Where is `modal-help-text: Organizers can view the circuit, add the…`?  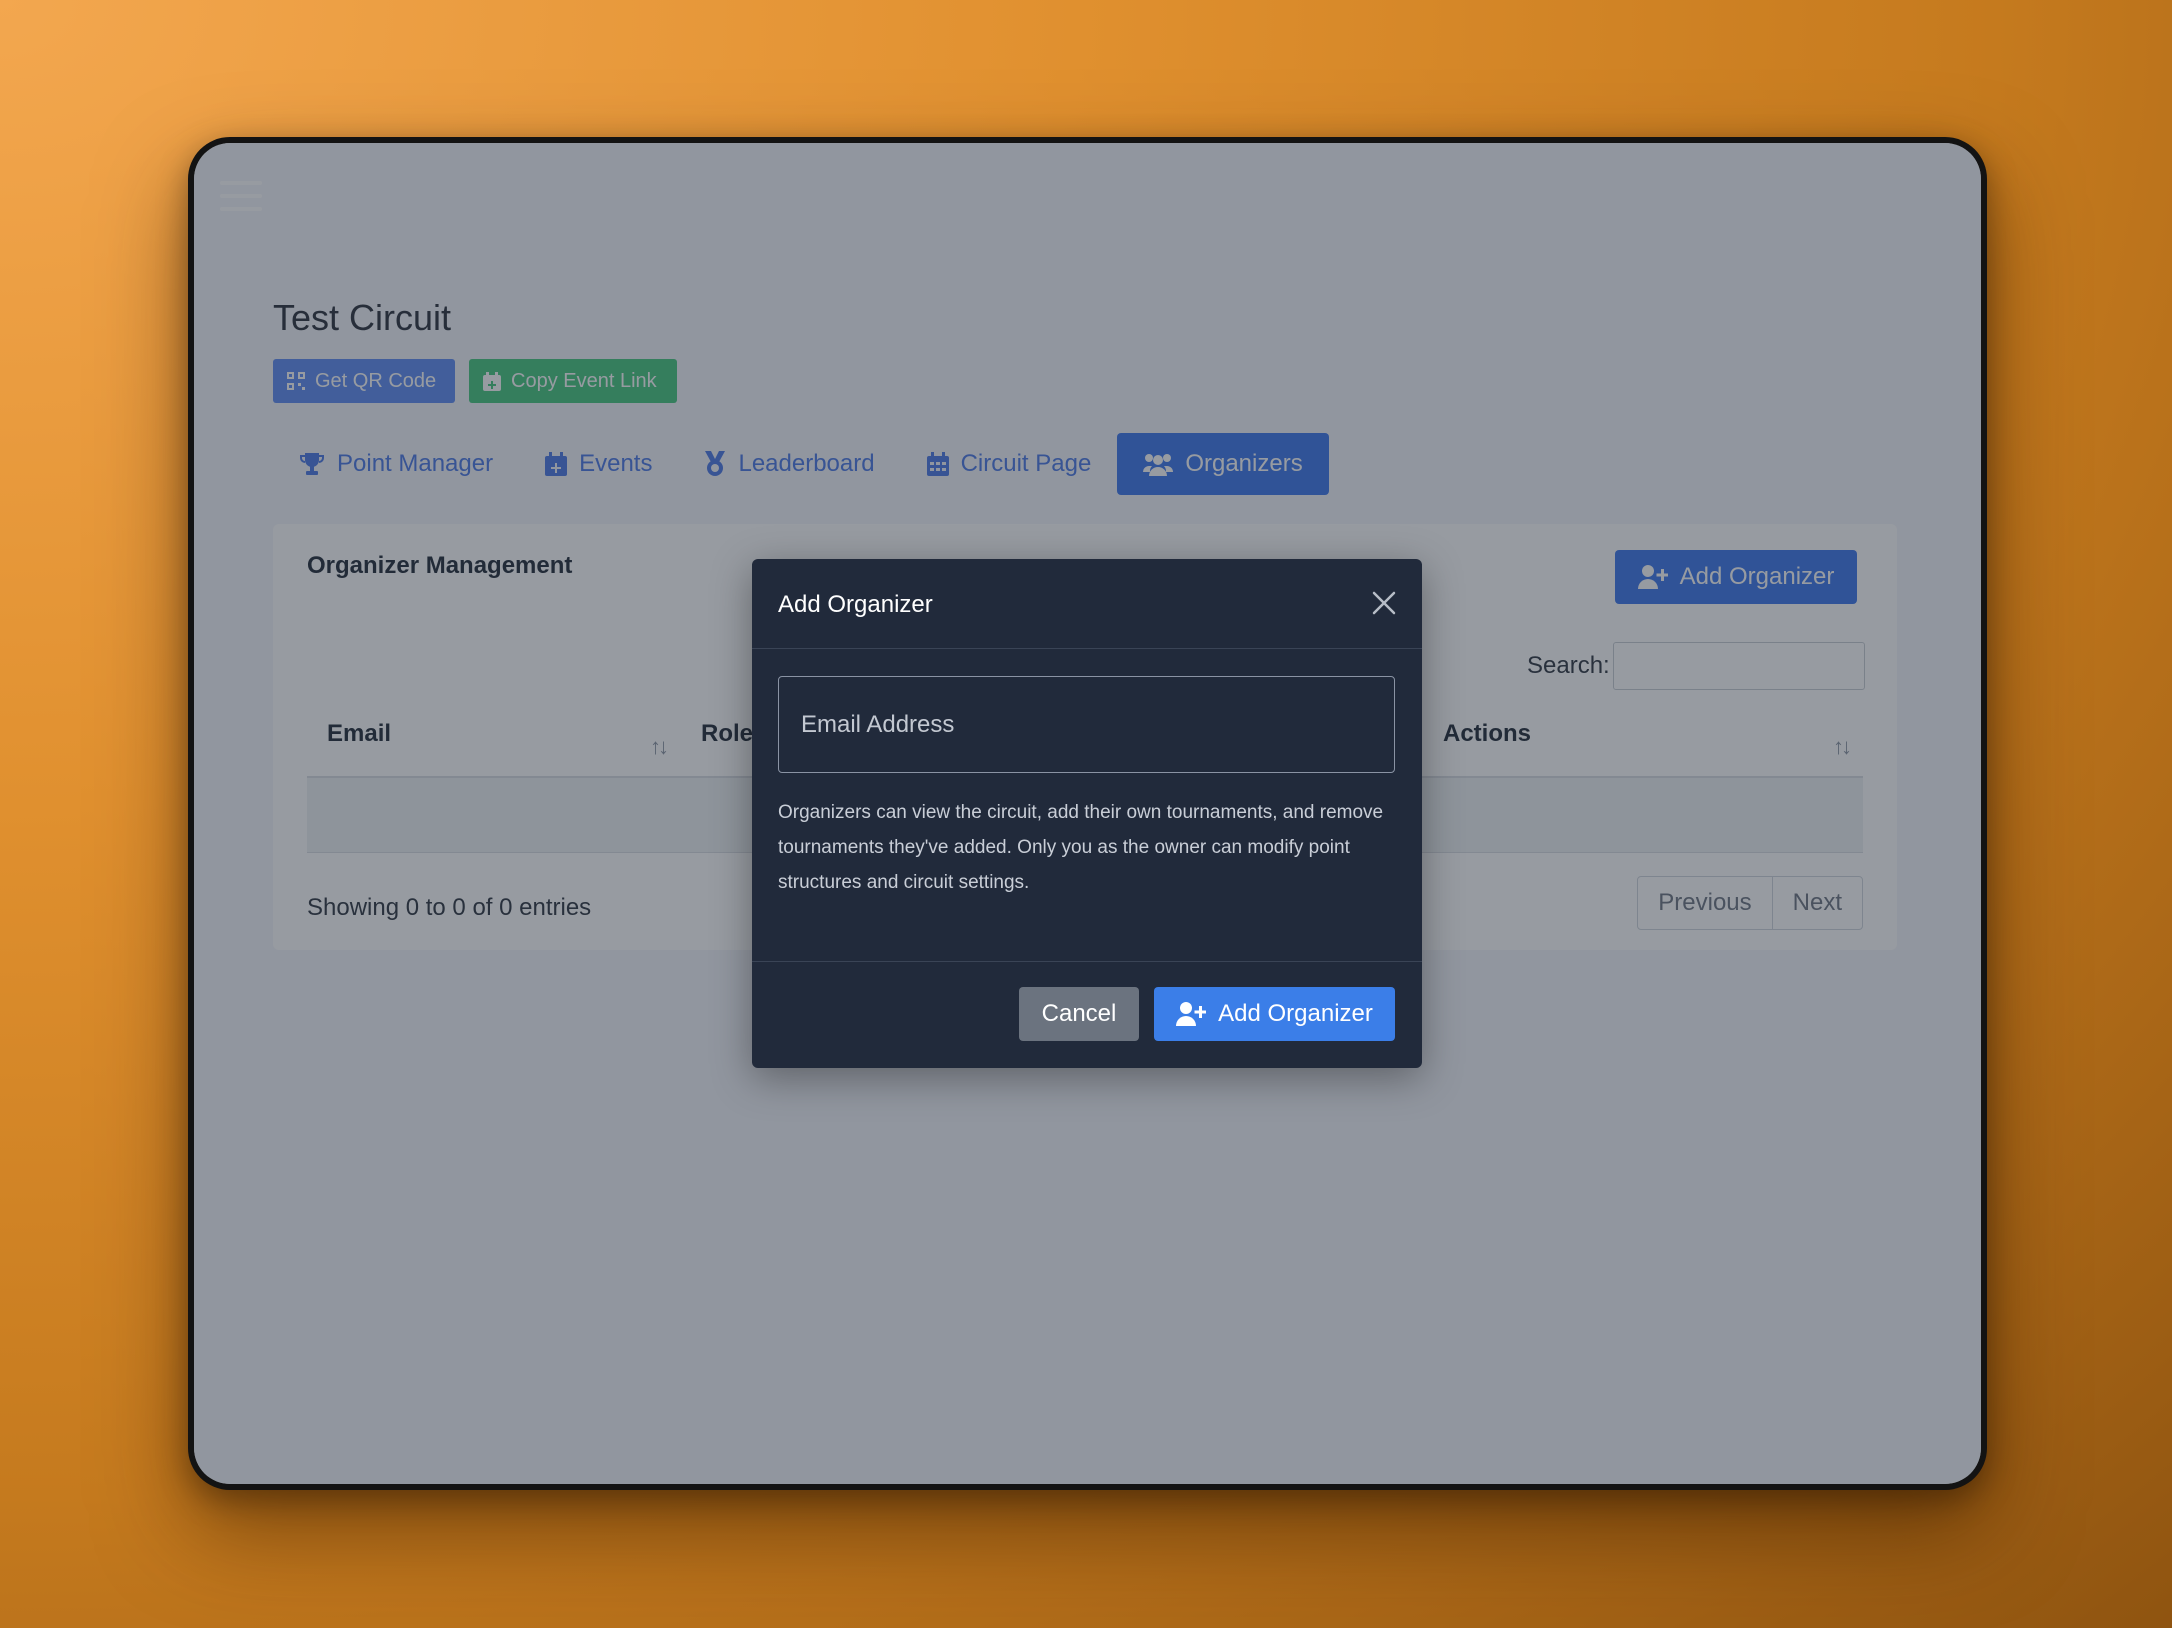
modal-help-text: Organizers can view the circuit, add the… is located at coordinates (1081, 847).